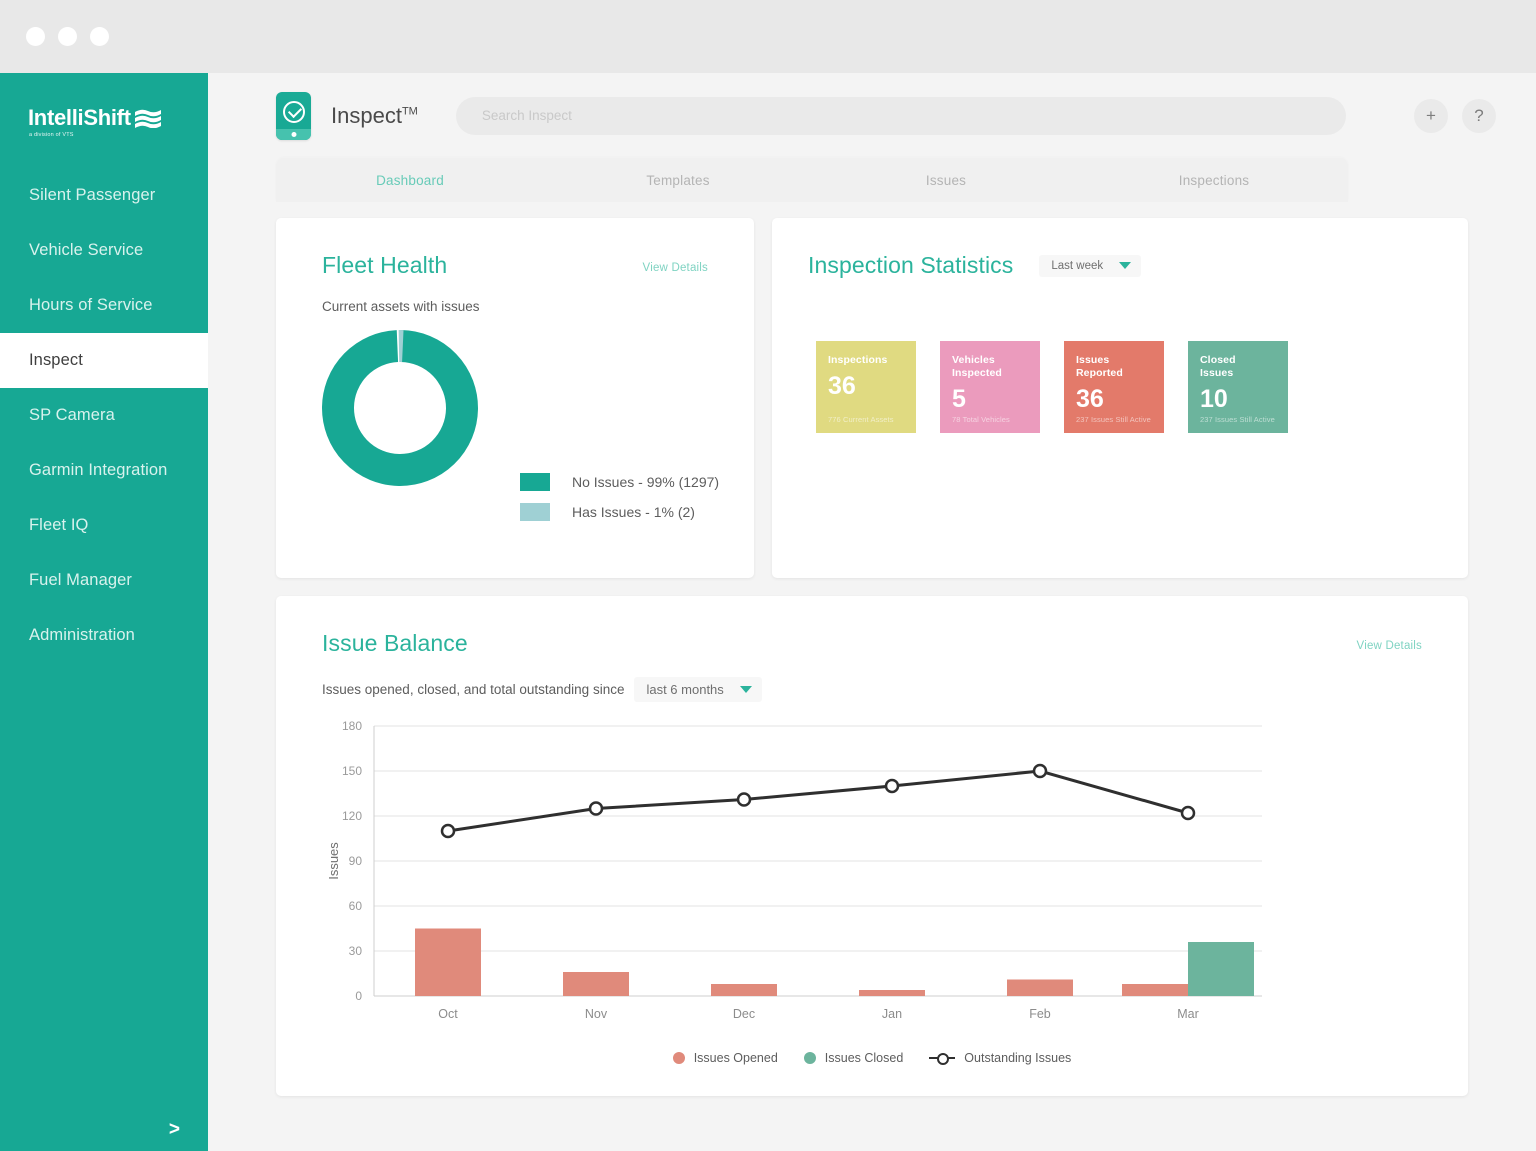 This screenshot has height=1151, width=1536. I want to click on sidebar-item-administration: Administration, so click(104, 635).